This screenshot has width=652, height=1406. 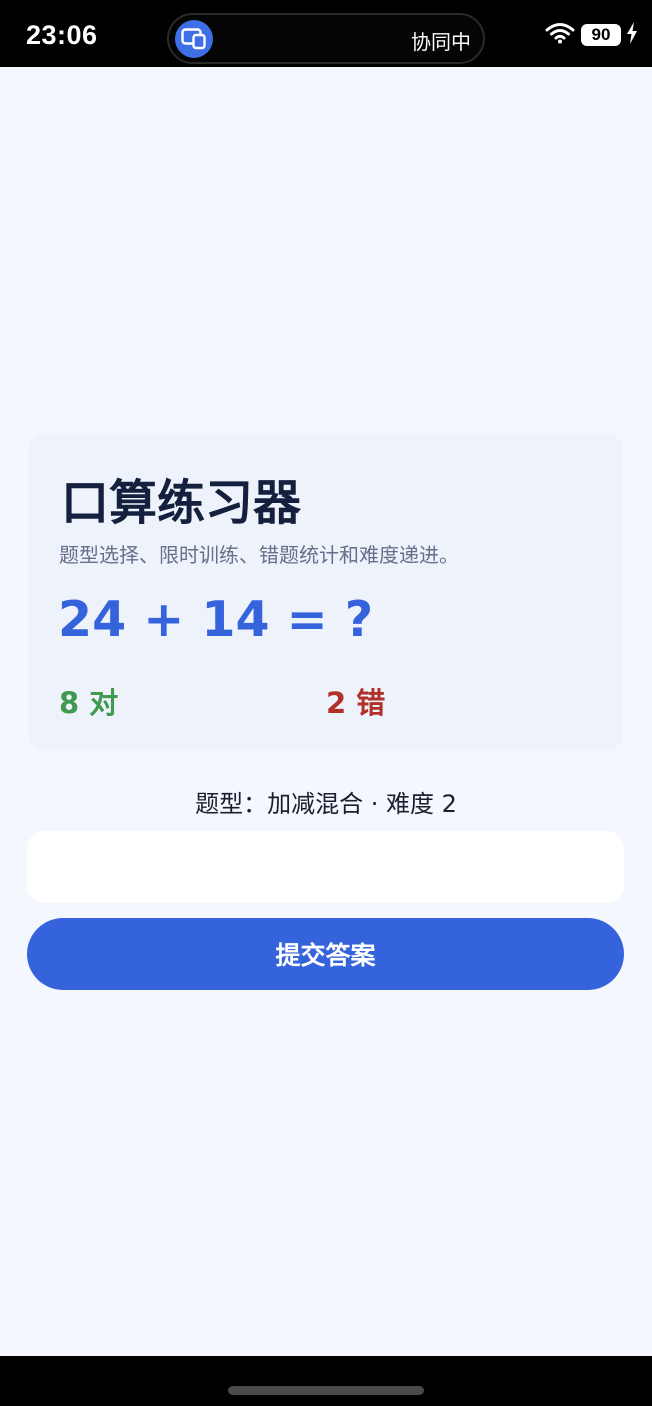 I want to click on battery-icon: 90, so click(x=601, y=35).